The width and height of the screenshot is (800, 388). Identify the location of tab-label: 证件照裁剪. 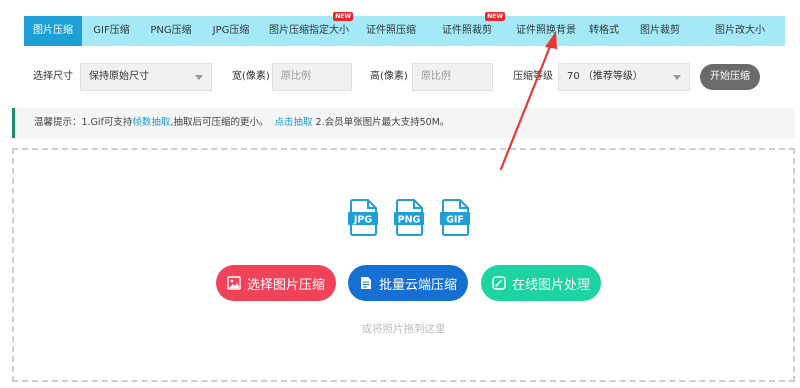
(467, 30).